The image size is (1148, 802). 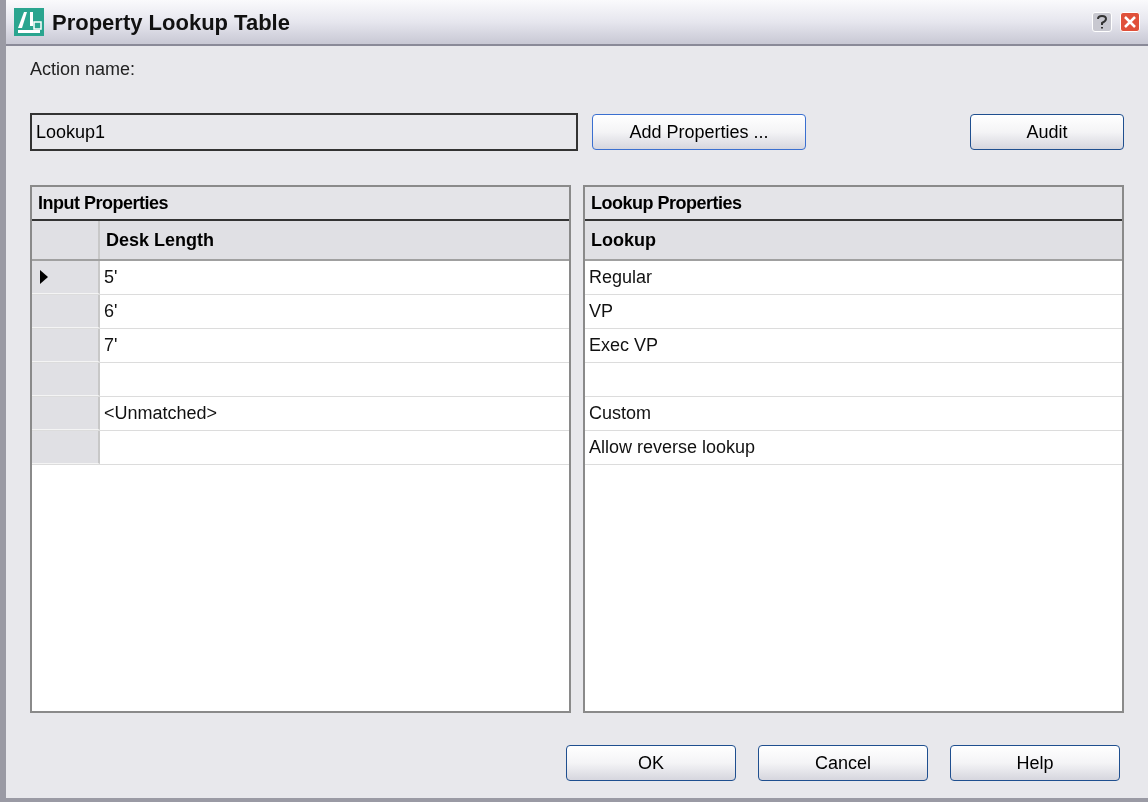 What do you see at coordinates (304, 132) in the screenshot?
I see `action-name-field: Lookup1` at bounding box center [304, 132].